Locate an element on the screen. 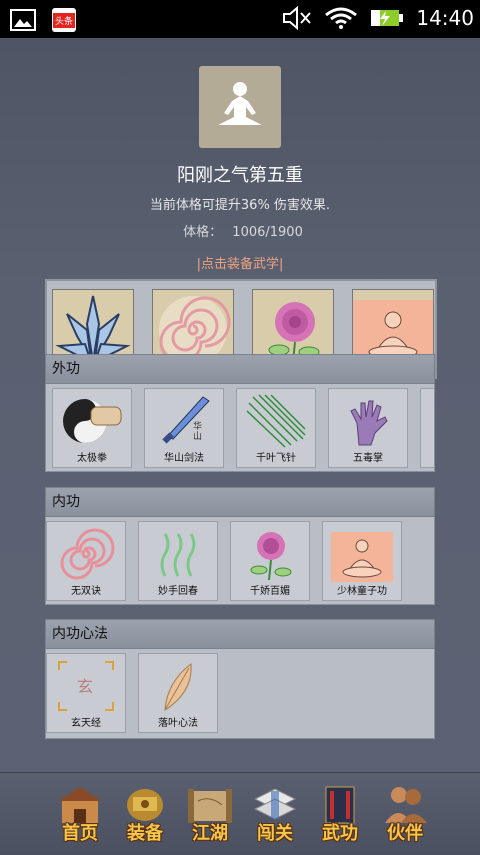 Image resolution: width=480 pixels, height=855 pixels. nav-label: 伙伴 is located at coordinates (405, 833).